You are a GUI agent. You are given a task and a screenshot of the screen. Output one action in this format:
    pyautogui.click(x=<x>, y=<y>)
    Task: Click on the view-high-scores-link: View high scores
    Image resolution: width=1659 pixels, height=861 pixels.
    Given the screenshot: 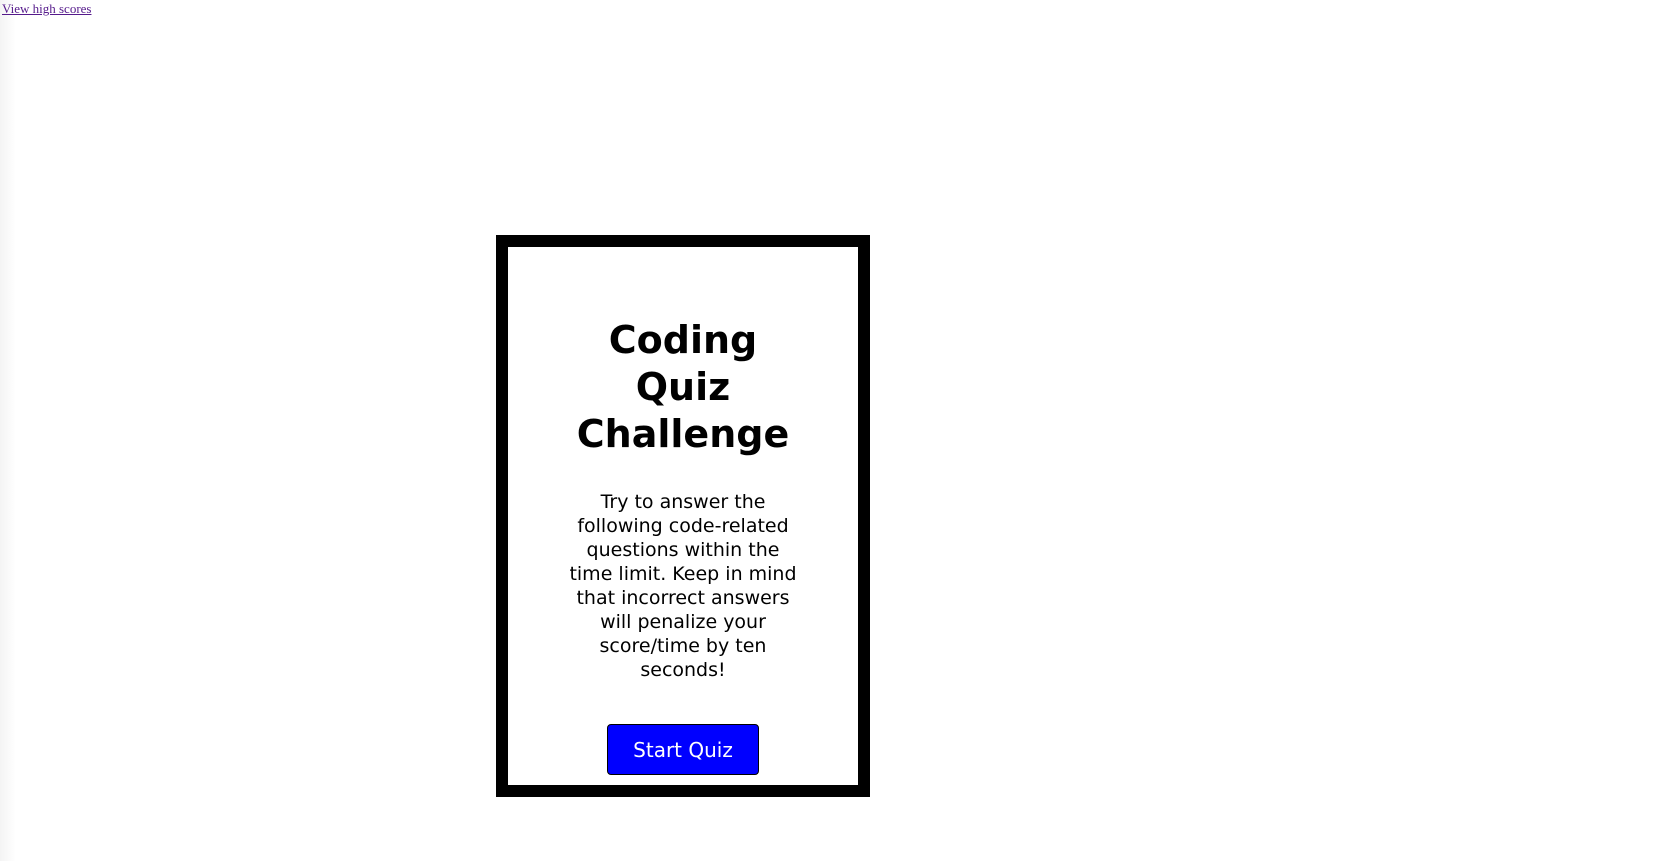 What is the action you would take?
    pyautogui.click(x=46, y=8)
    